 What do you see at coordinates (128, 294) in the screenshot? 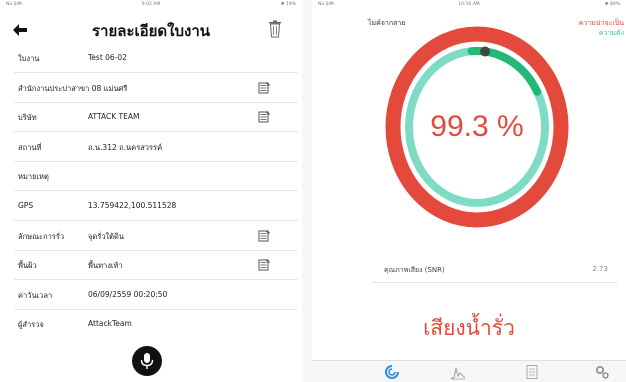
I see `row-value: 06/09/2559 00:20:50` at bounding box center [128, 294].